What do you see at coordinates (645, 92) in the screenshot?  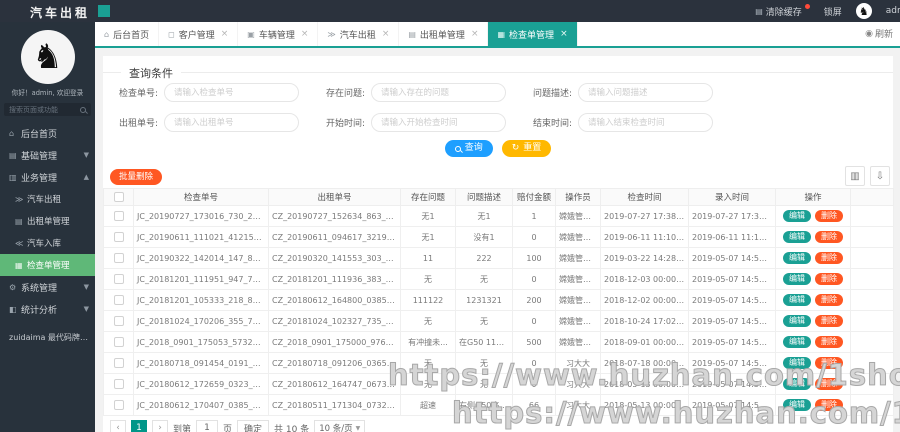 I see `problem-desc-field-input` at bounding box center [645, 92].